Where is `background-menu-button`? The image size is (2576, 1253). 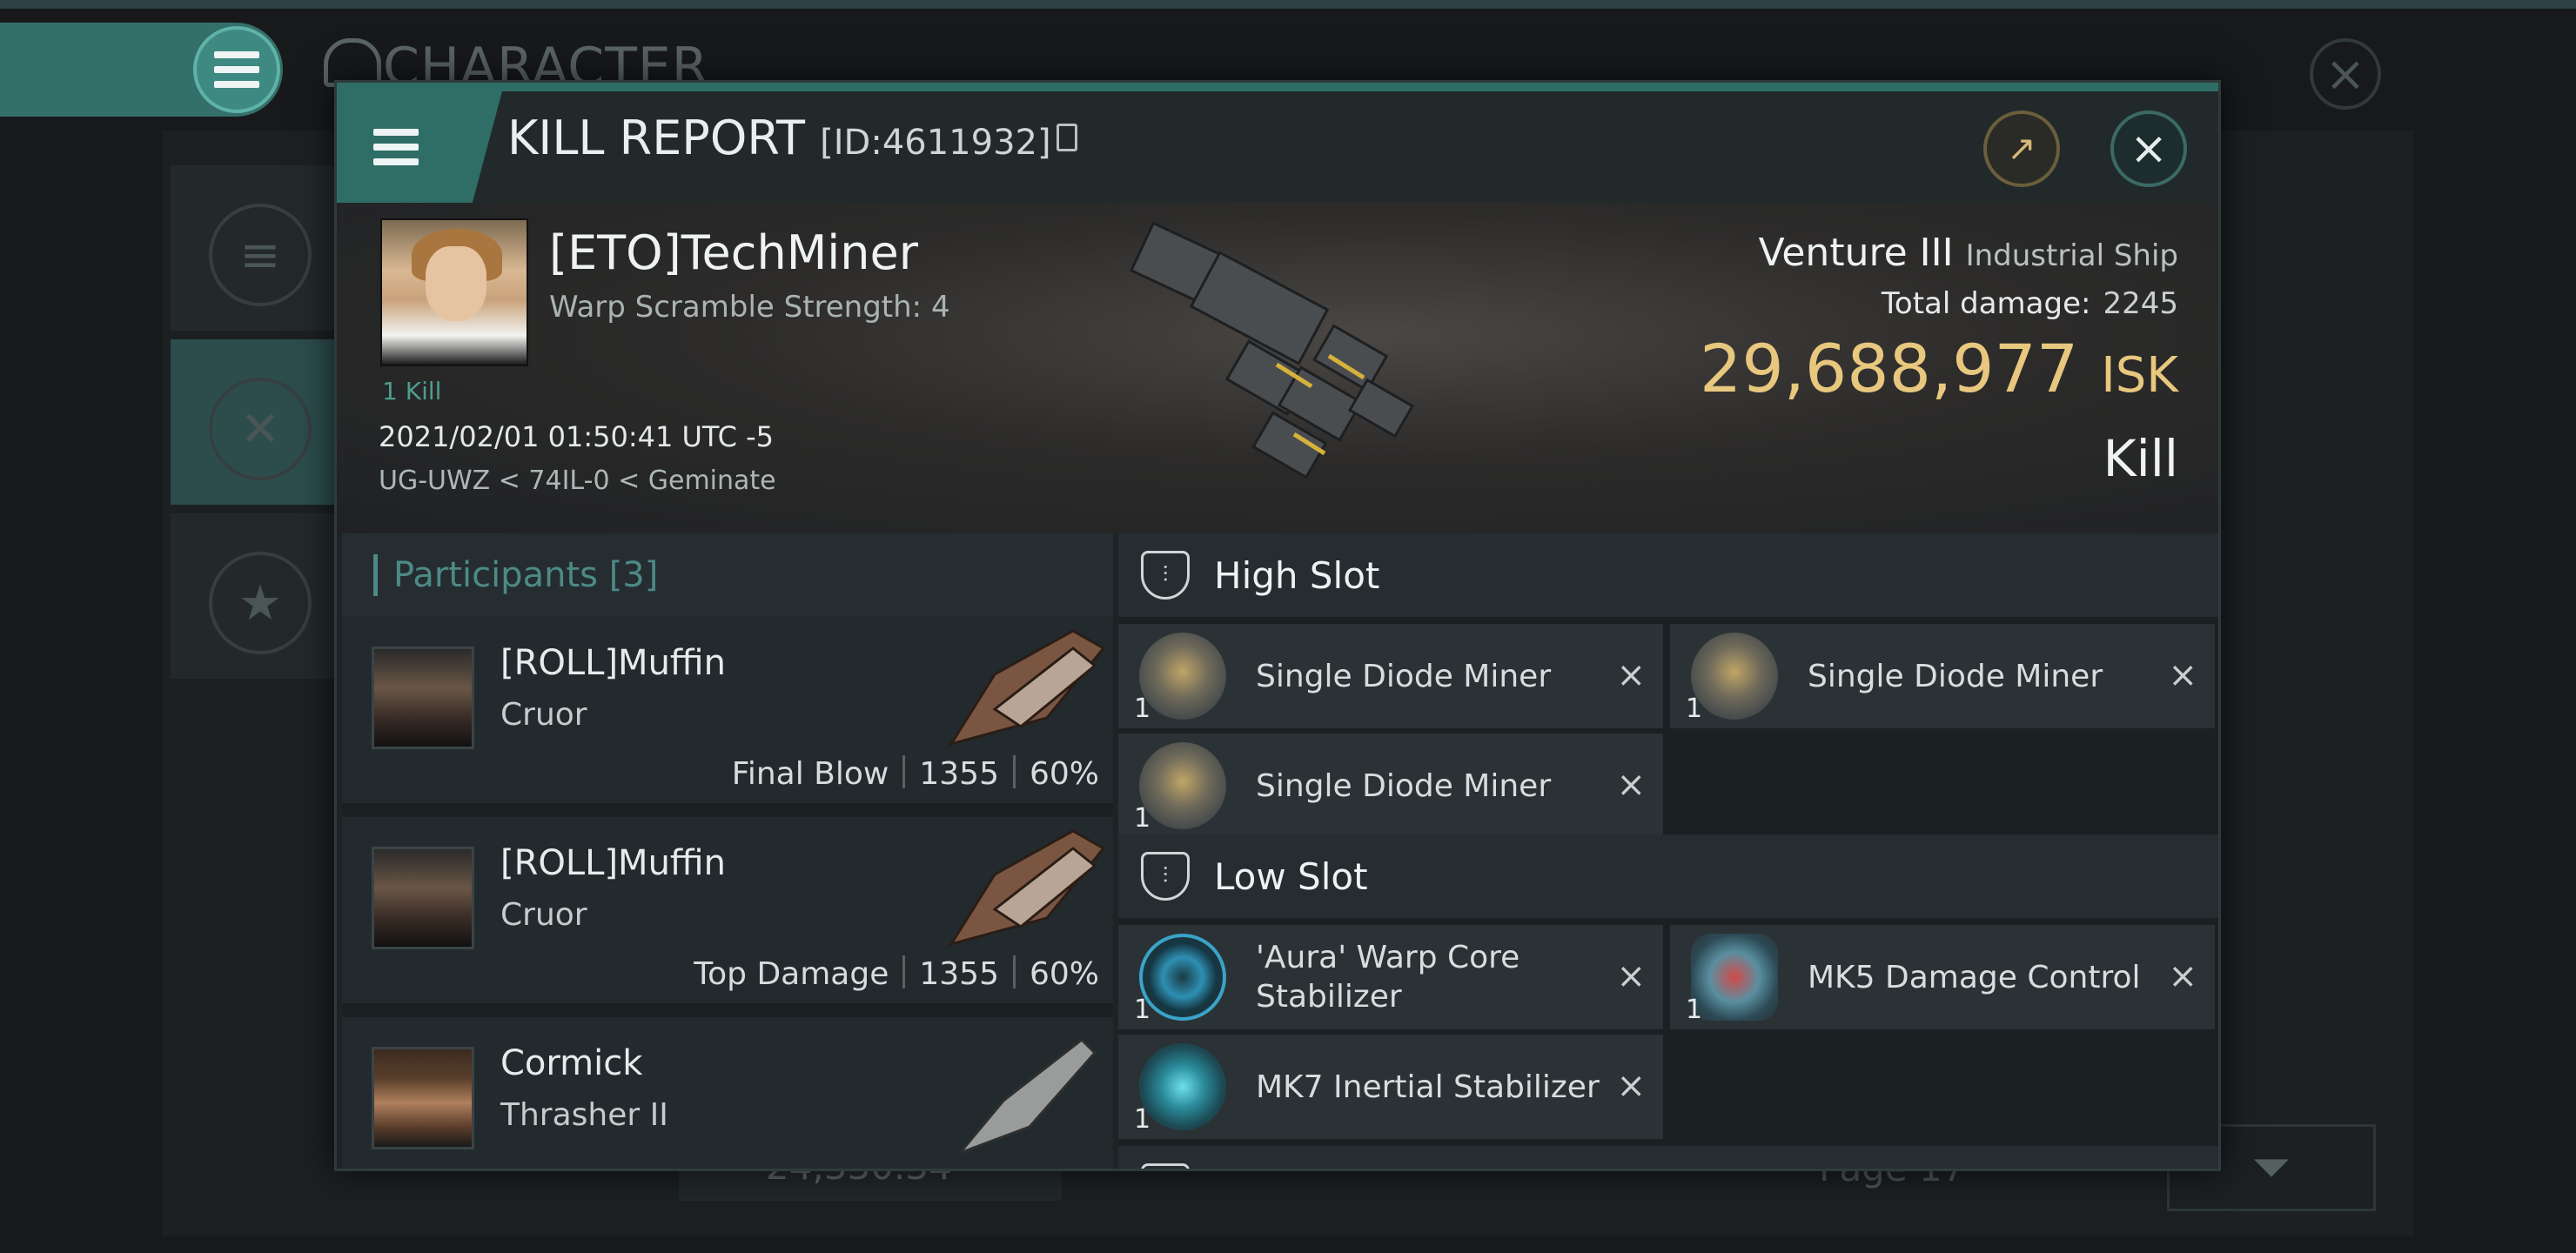
background-menu-button is located at coordinates (237, 69).